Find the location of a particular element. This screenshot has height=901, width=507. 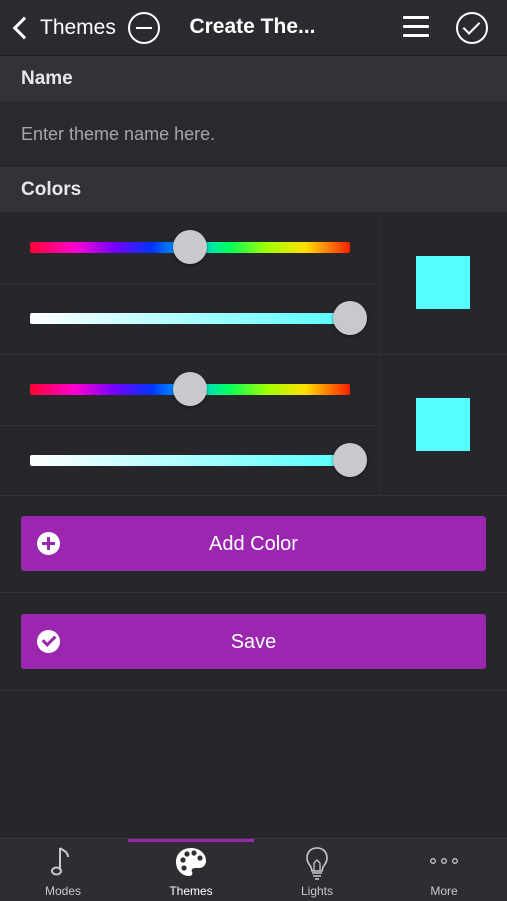

menu-icon is located at coordinates (416, 27).